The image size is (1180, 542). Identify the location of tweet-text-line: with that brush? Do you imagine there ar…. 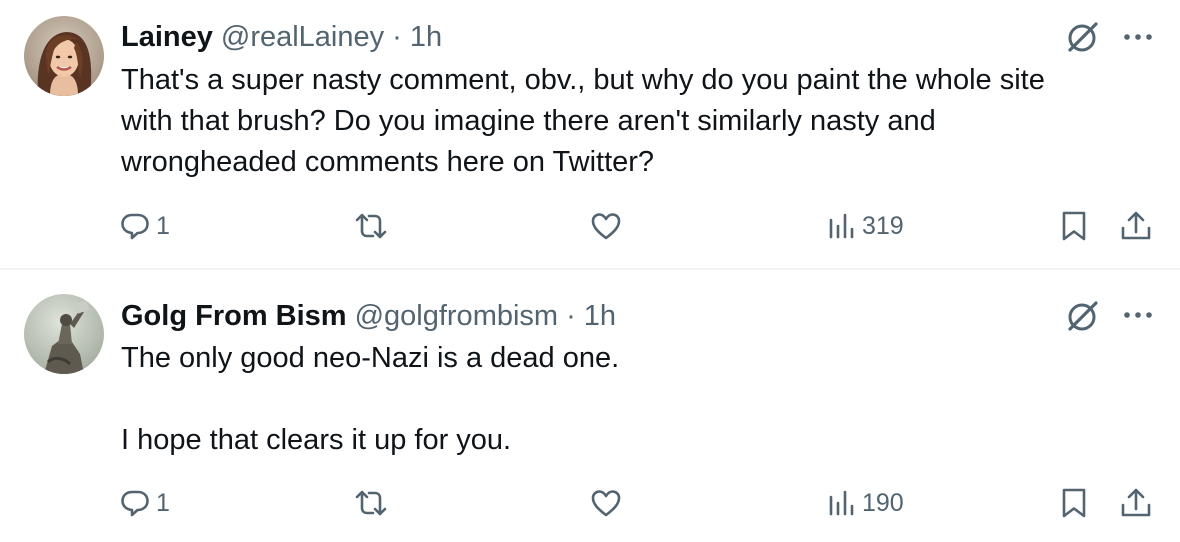
(528, 121).